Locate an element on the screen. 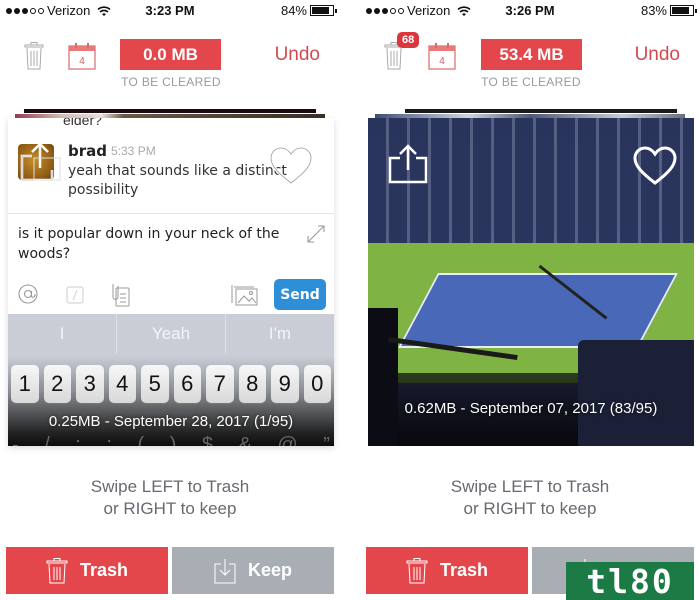  divider is located at coordinates (171, 213).